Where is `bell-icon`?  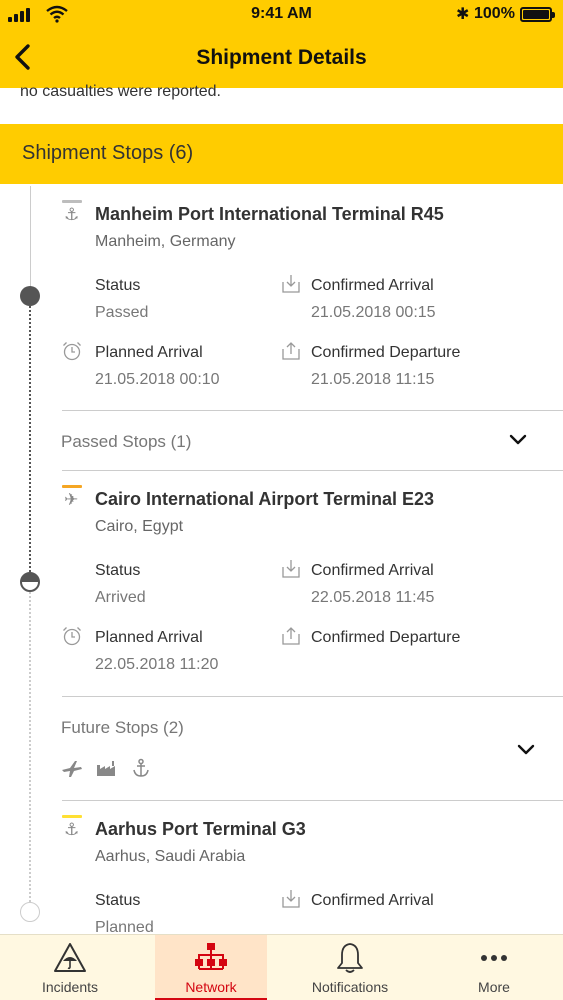 bell-icon is located at coordinates (350, 958).